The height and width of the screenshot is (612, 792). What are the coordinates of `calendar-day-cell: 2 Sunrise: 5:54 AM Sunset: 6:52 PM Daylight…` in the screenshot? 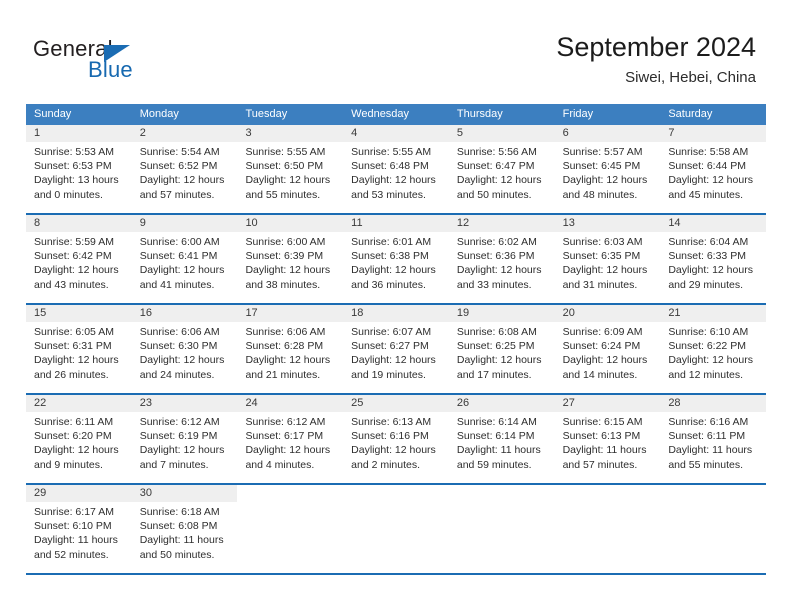 It's located at (184, 169).